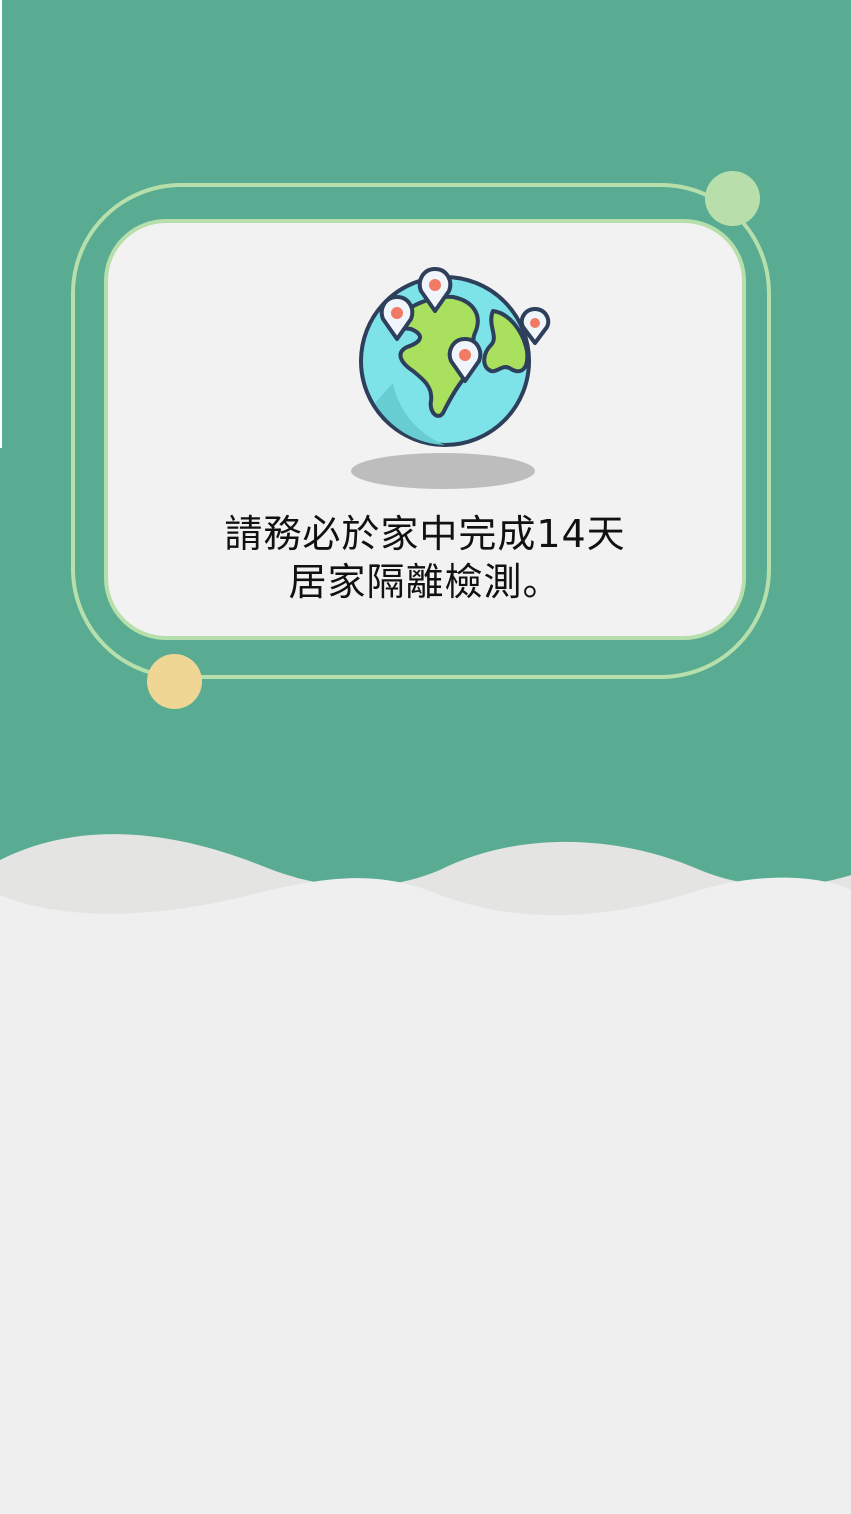 This screenshot has width=851, height=1514. I want to click on decorative-yellow-dot, so click(174, 681).